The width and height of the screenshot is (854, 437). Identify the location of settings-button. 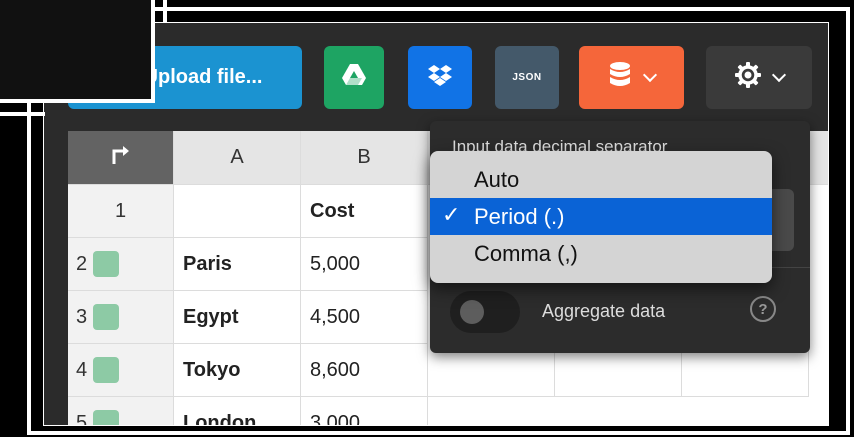
(759, 77).